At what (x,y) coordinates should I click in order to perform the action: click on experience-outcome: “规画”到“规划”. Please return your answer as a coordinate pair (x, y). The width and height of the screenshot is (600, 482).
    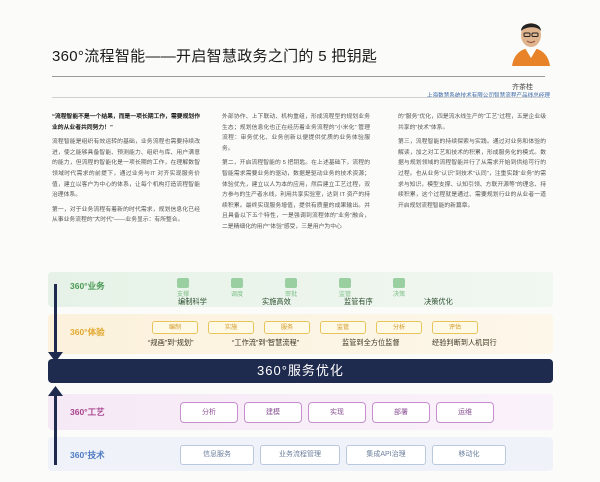
    Looking at the image, I should click on (171, 342).